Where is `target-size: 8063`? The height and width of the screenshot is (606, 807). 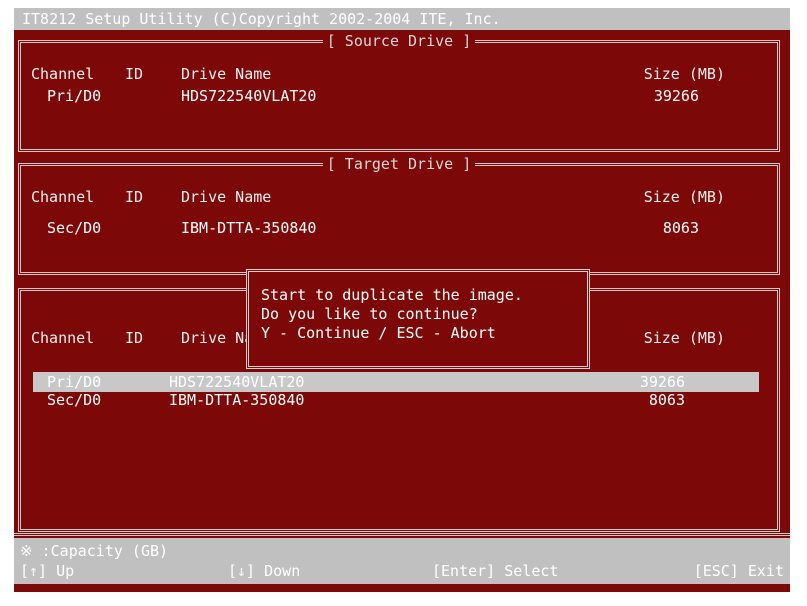 target-size: 8063 is located at coordinates (680, 228).